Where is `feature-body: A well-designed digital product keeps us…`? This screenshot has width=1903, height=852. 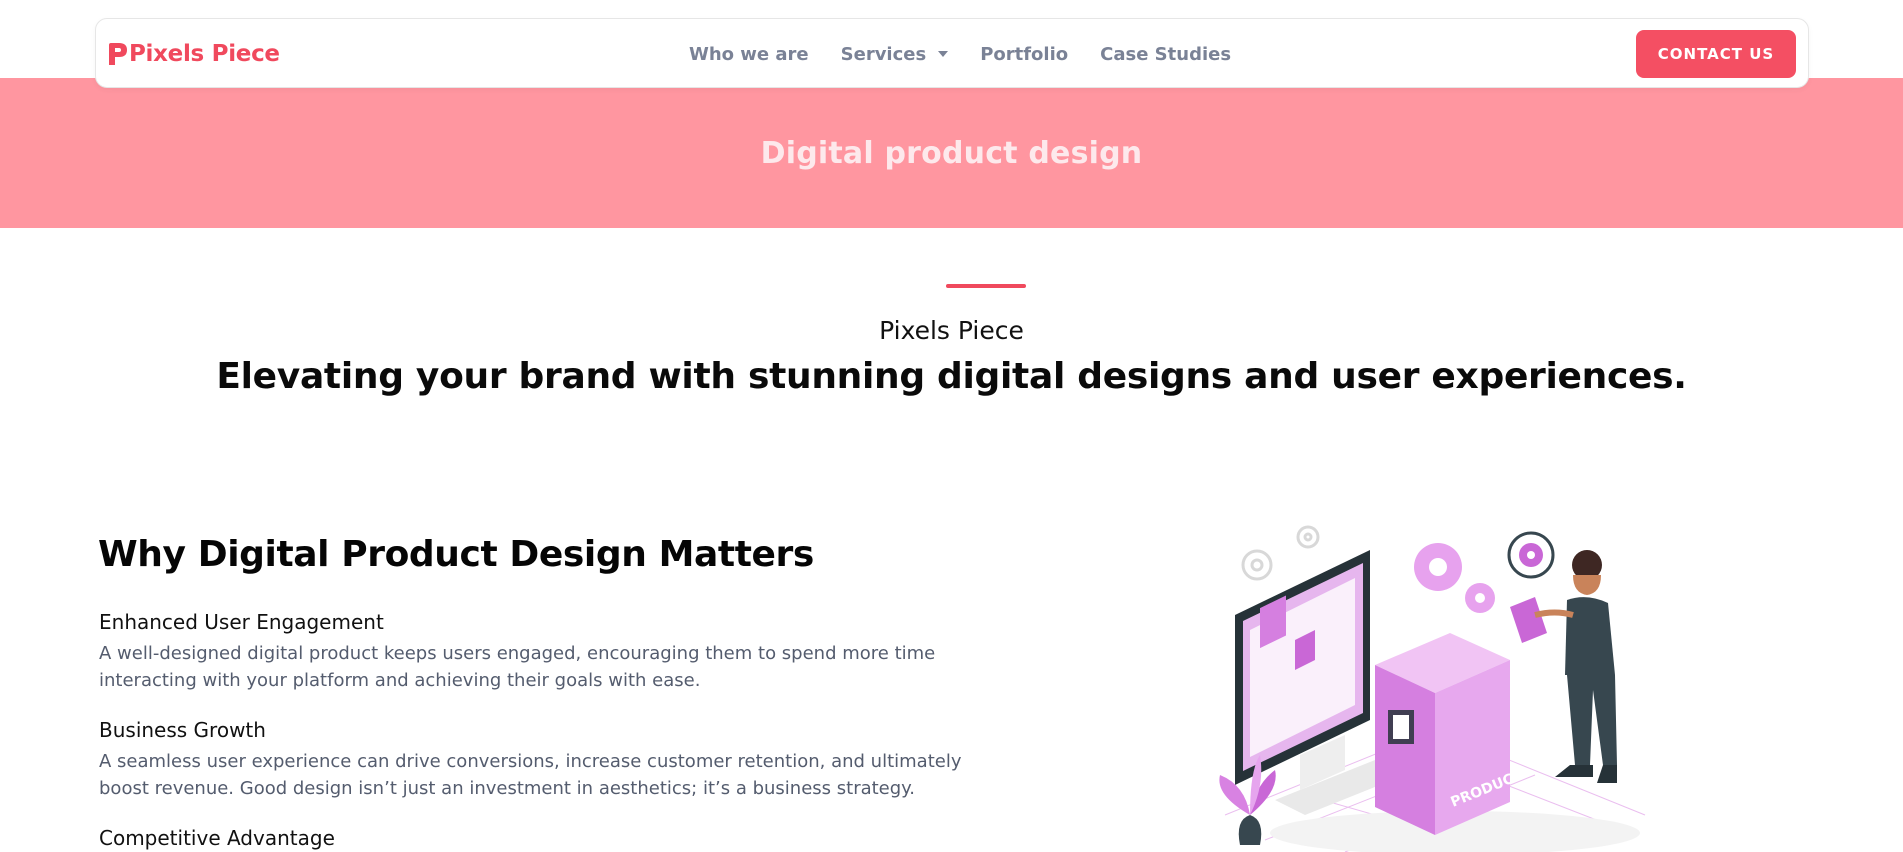 feature-body: A well-designed digital product keeps us… is located at coordinates (517, 667).